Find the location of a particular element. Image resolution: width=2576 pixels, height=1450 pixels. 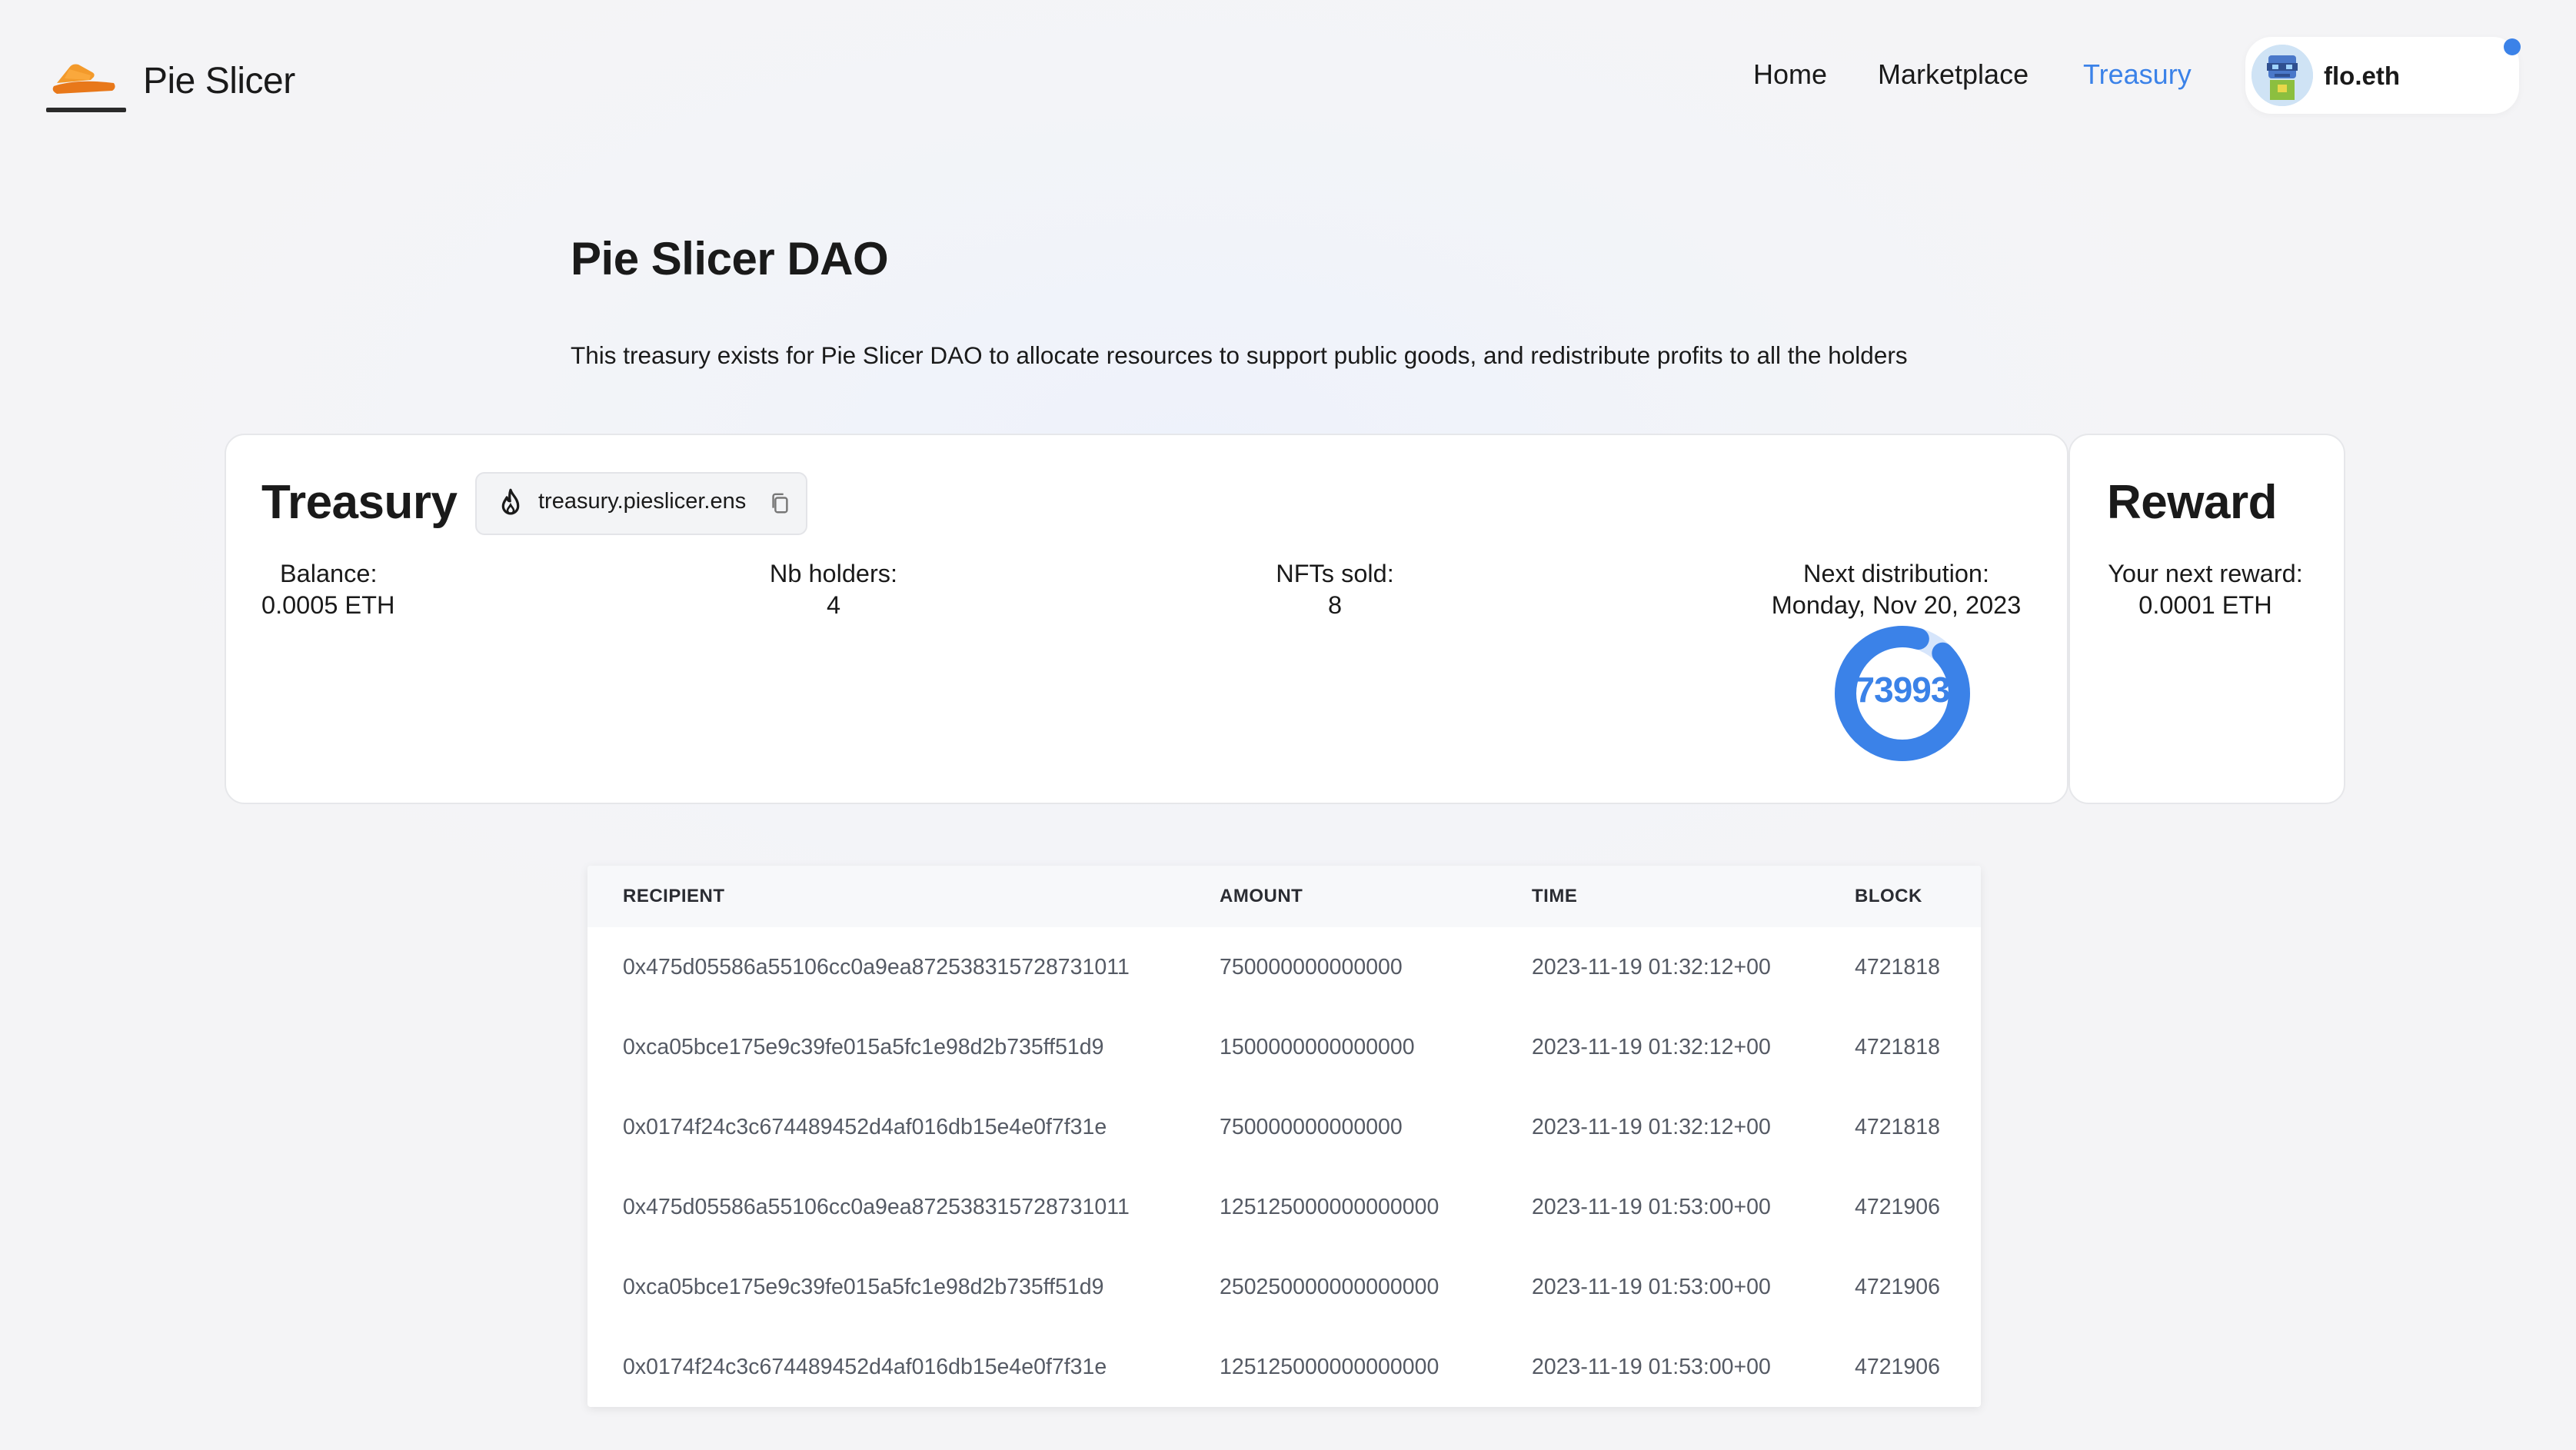

reward-title: Reward is located at coordinates (2192, 503).